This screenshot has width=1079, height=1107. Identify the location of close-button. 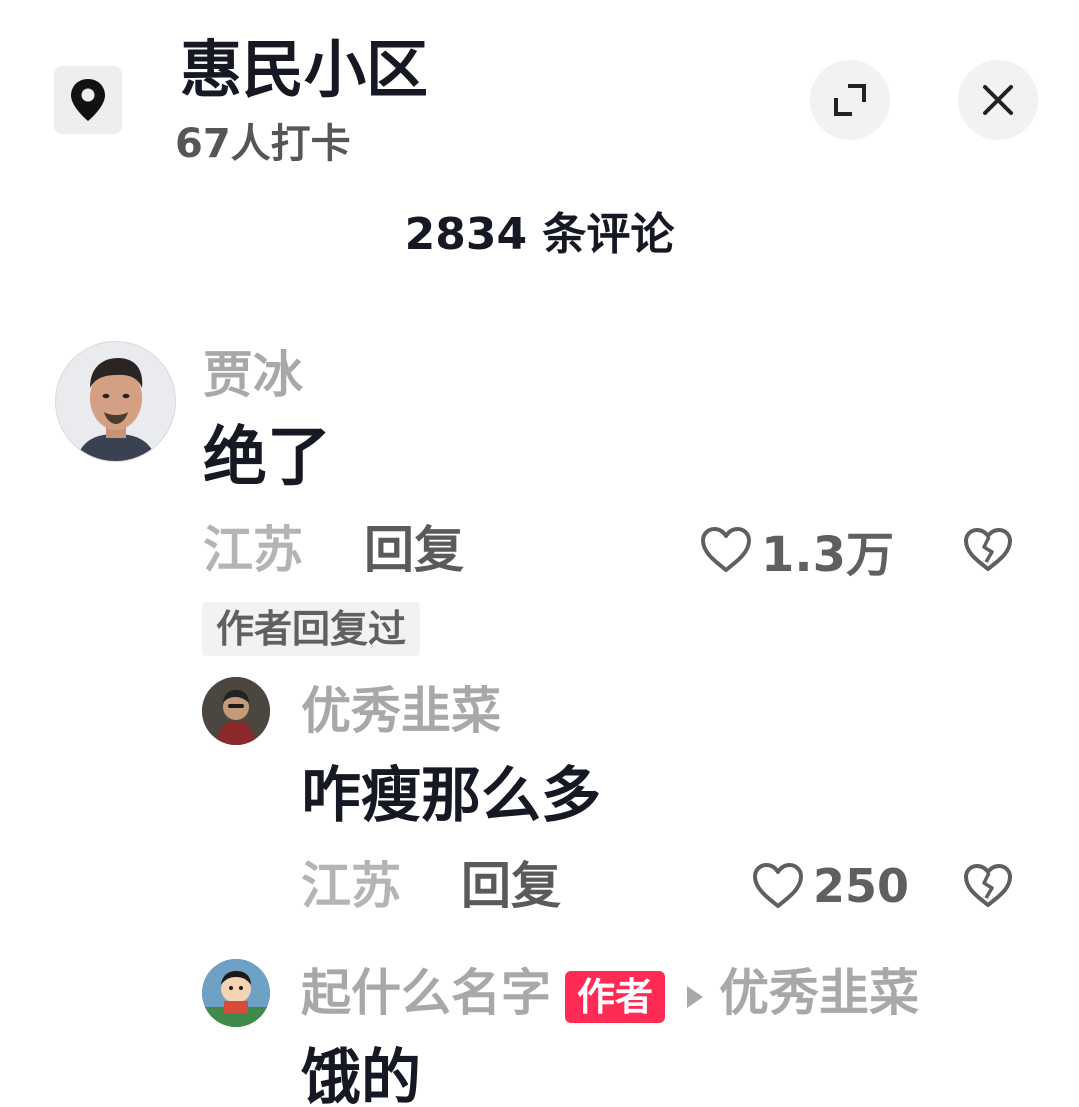
(998, 100).